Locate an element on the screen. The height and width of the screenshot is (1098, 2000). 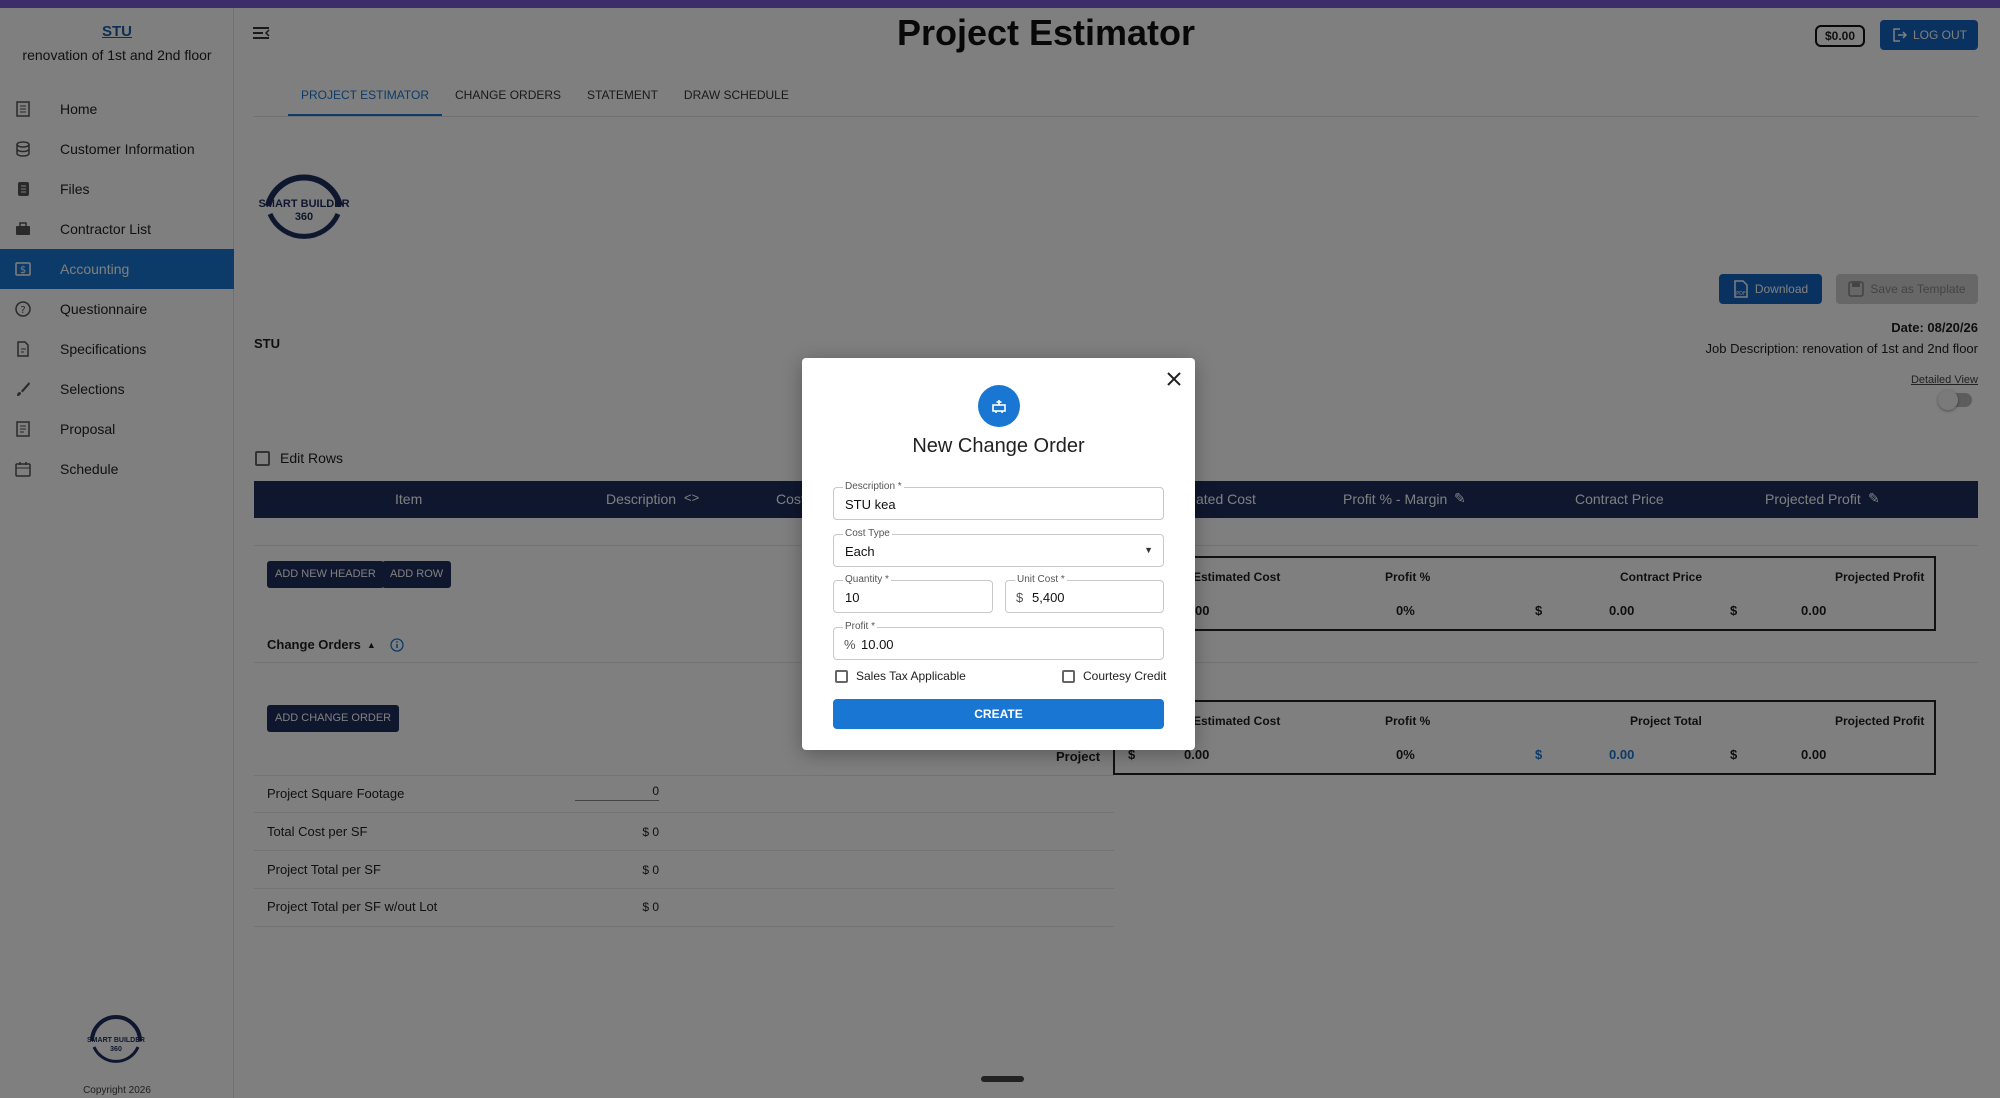
change-order-icon is located at coordinates (999, 406).